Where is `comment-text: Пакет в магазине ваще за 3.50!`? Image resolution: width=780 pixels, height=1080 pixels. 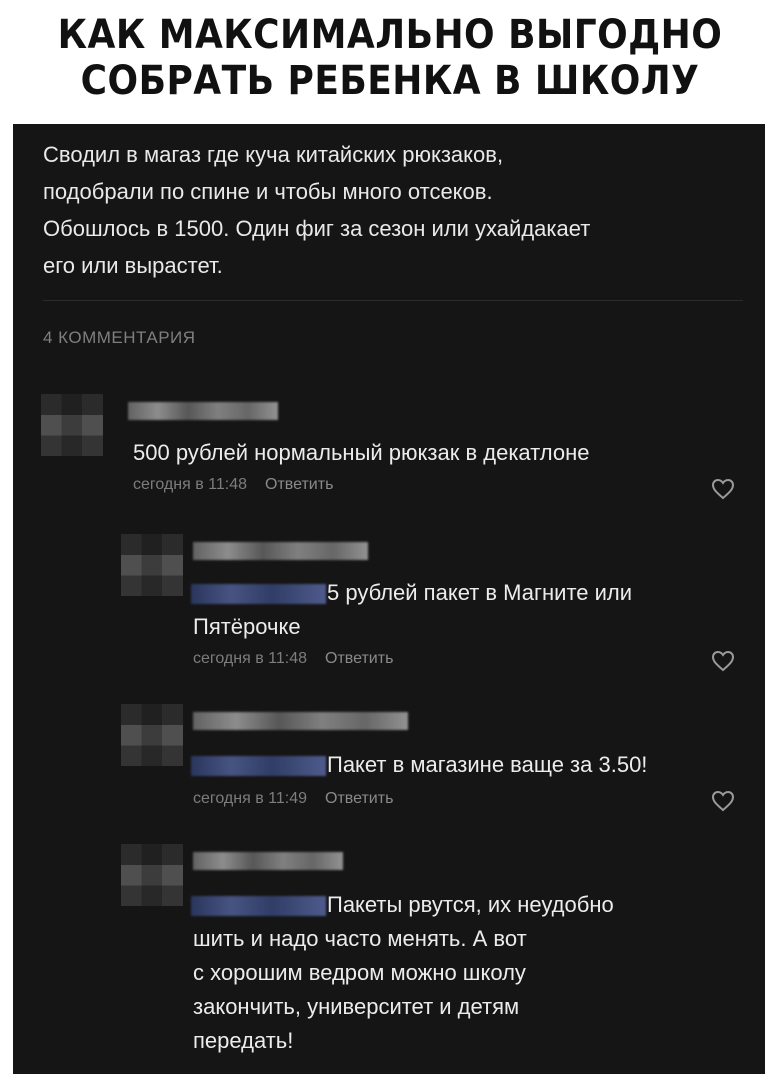 comment-text: Пакет в магазине ваще за 3.50! is located at coordinates (420, 765).